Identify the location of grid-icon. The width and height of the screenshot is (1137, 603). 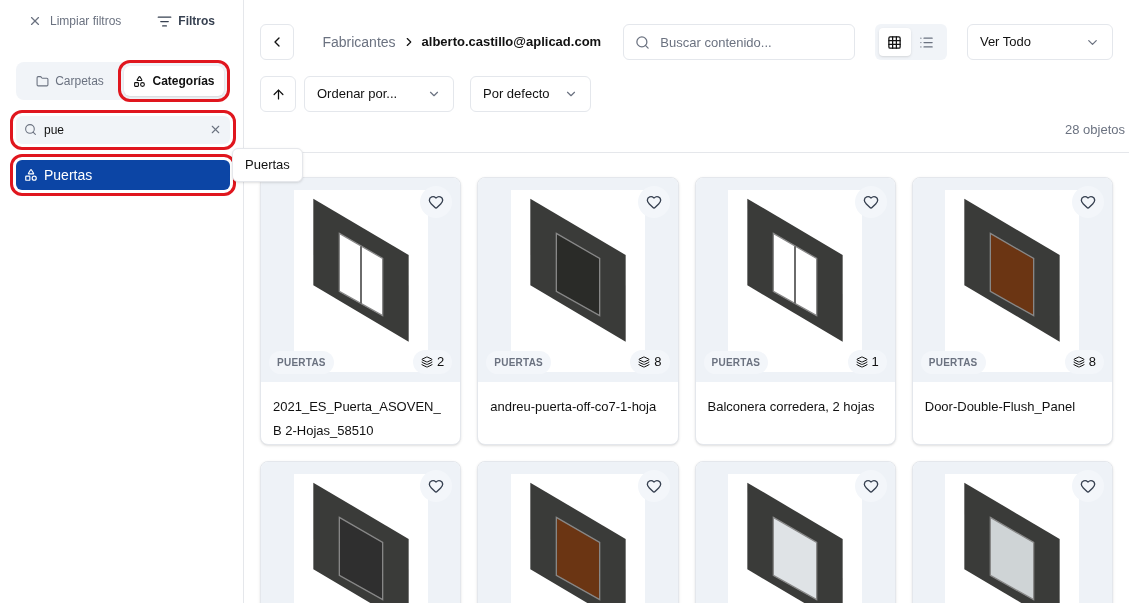
(895, 42).